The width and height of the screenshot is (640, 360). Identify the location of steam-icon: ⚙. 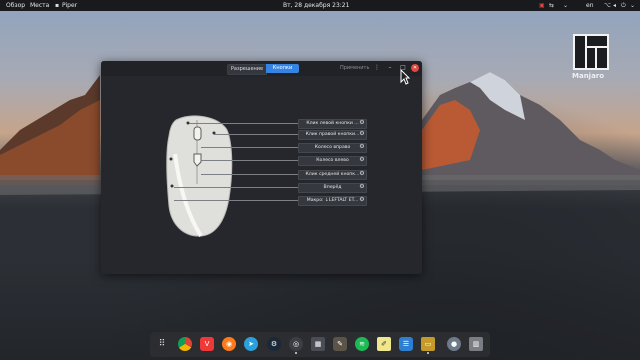
(274, 344).